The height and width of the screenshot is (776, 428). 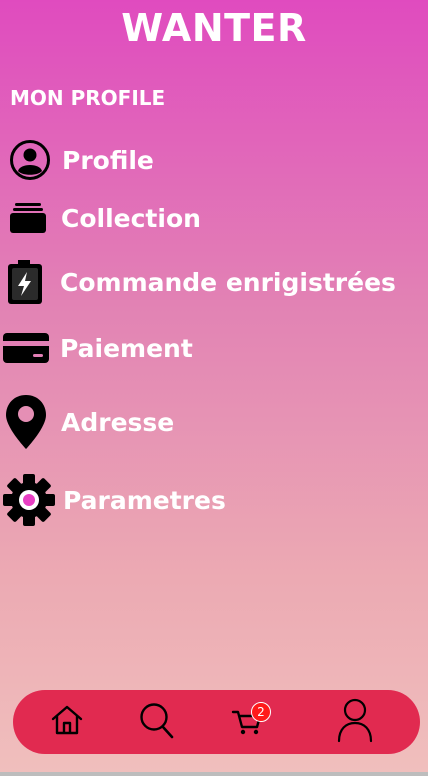 What do you see at coordinates (261, 712) in the screenshot?
I see `cart-badge: 2` at bounding box center [261, 712].